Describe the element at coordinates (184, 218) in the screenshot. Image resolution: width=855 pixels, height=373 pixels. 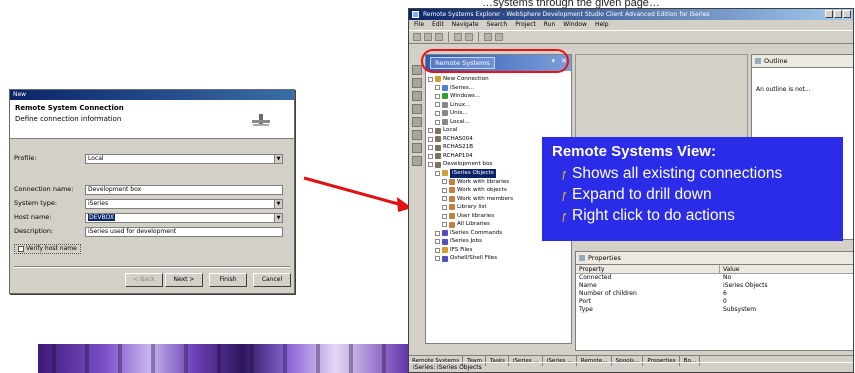
I see `host-name-field: DEVBOX ▼` at that location.